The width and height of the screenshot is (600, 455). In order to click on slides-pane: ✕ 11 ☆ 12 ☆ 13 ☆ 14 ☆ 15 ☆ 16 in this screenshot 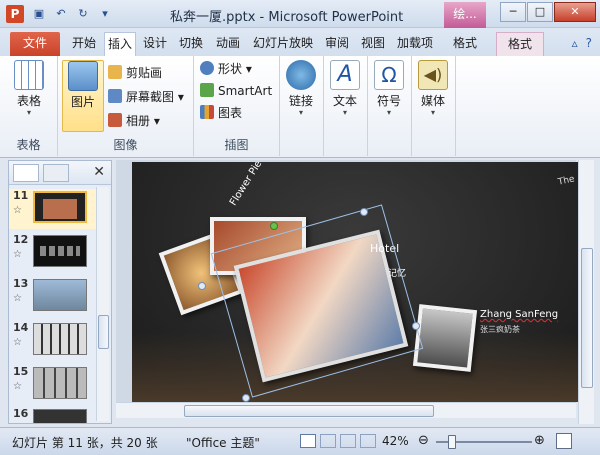, I will do `click(60, 292)`.